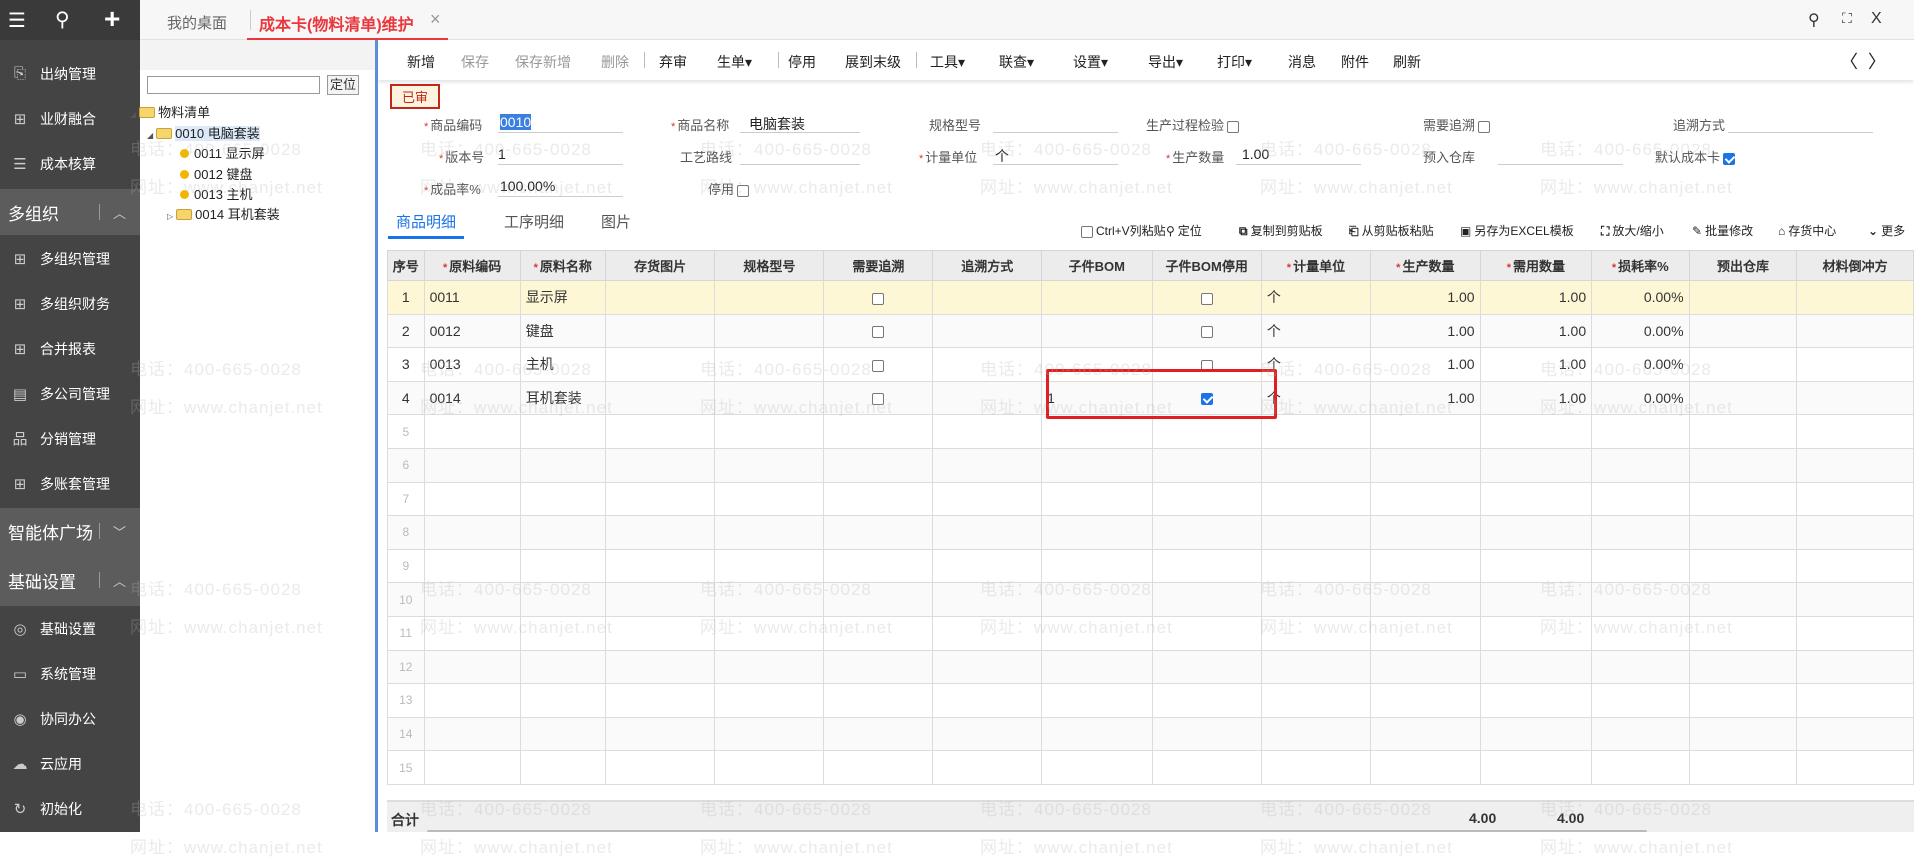 Image resolution: width=1914 pixels, height=858 pixels. Describe the element at coordinates (406, 364) in the screenshot. I see `row-number: 3` at that location.